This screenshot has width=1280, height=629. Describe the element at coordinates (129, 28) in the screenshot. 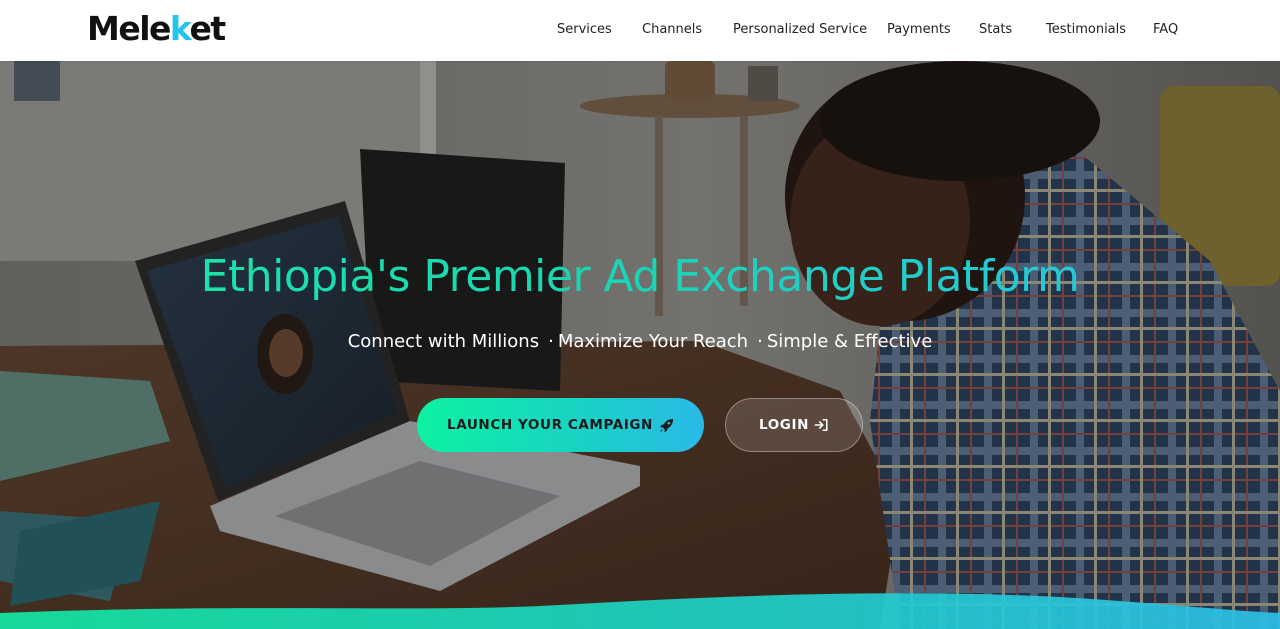

I see `logo-text-part1: Mele` at that location.